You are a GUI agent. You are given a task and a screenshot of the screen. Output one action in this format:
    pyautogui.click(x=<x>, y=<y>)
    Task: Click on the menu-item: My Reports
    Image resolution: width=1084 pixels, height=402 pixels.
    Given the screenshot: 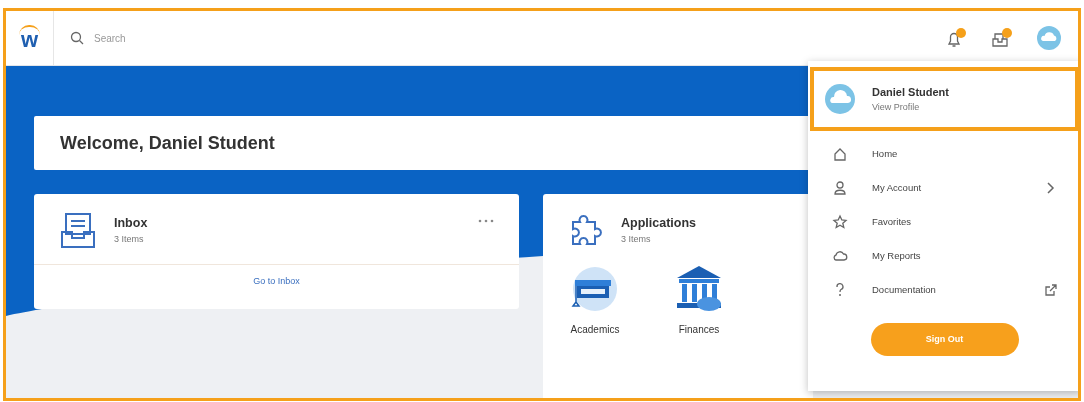 What is the action you would take?
    pyautogui.click(x=943, y=256)
    